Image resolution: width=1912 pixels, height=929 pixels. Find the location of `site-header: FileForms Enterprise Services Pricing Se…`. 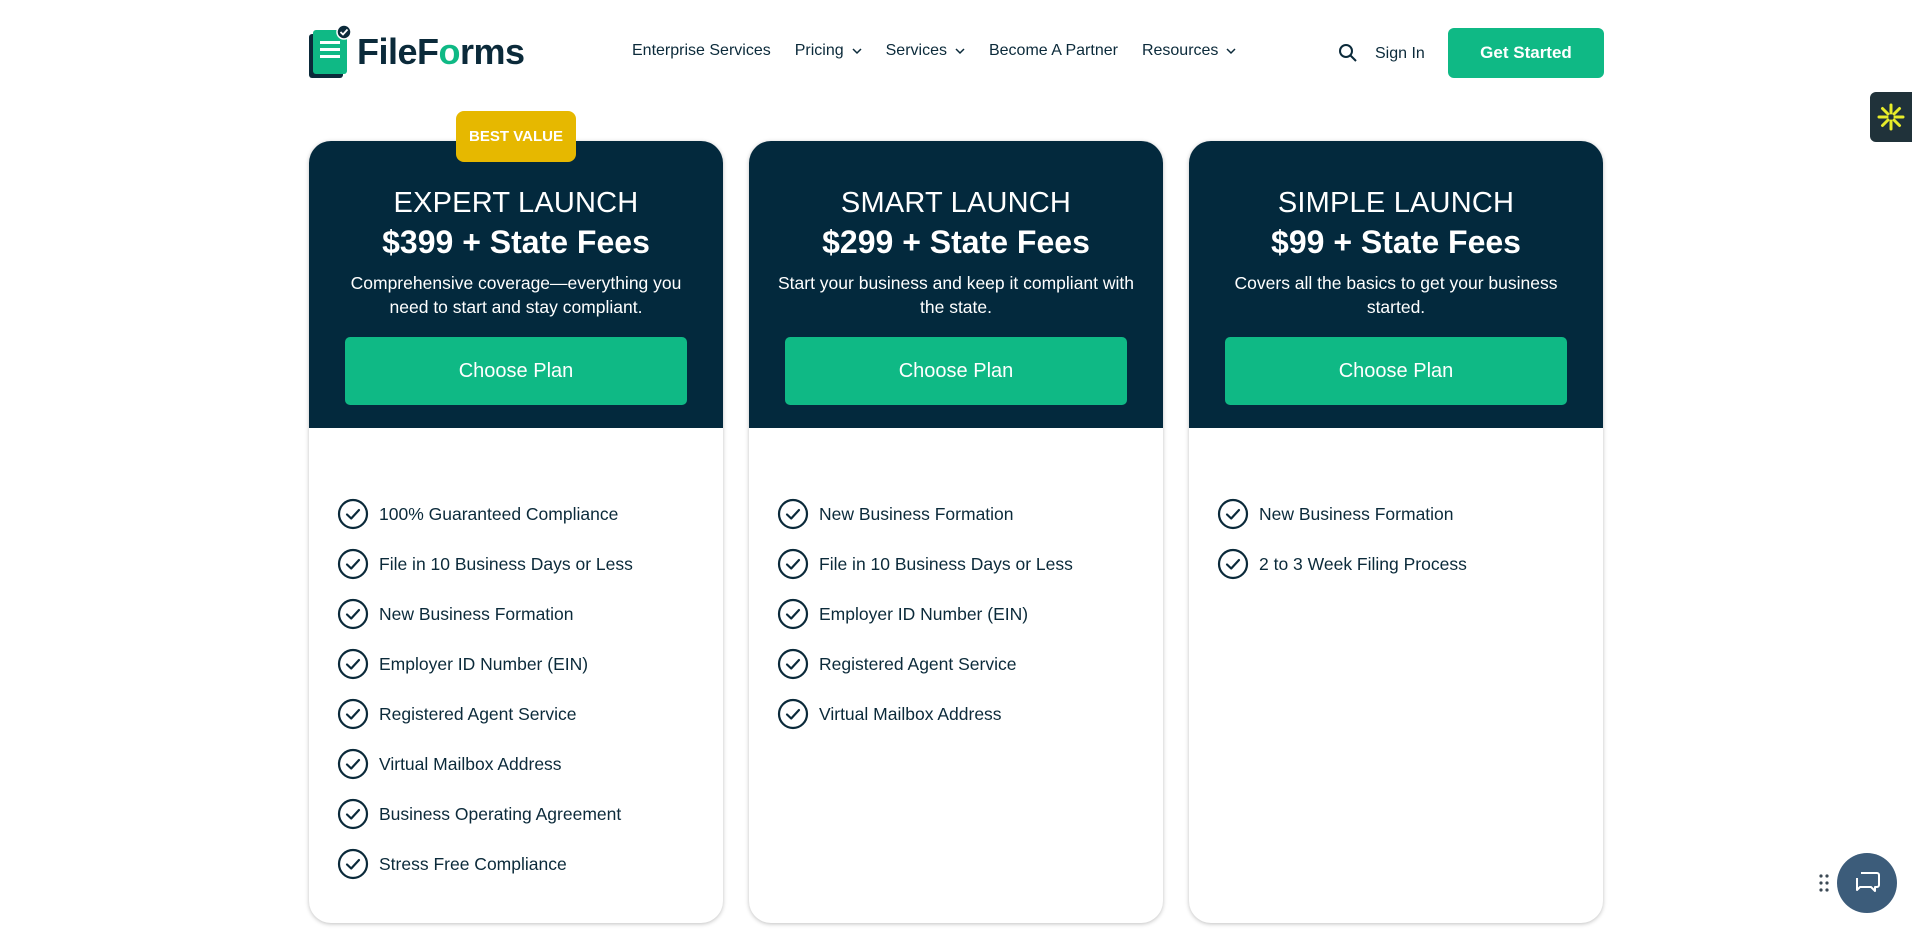

site-header: FileForms Enterprise Services Pricing Se… is located at coordinates (956, 55).